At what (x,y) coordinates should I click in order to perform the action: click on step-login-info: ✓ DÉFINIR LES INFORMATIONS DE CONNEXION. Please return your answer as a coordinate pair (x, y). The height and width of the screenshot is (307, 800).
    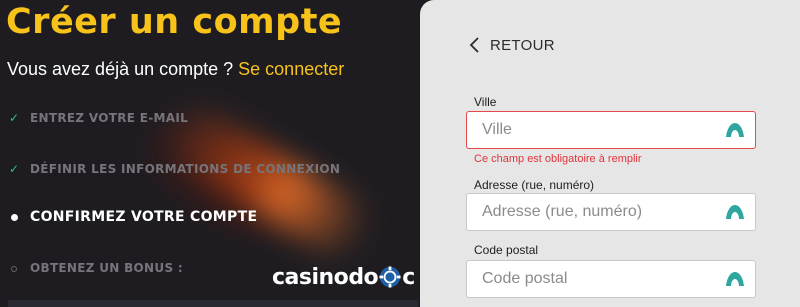
    Looking at the image, I should click on (173, 169).